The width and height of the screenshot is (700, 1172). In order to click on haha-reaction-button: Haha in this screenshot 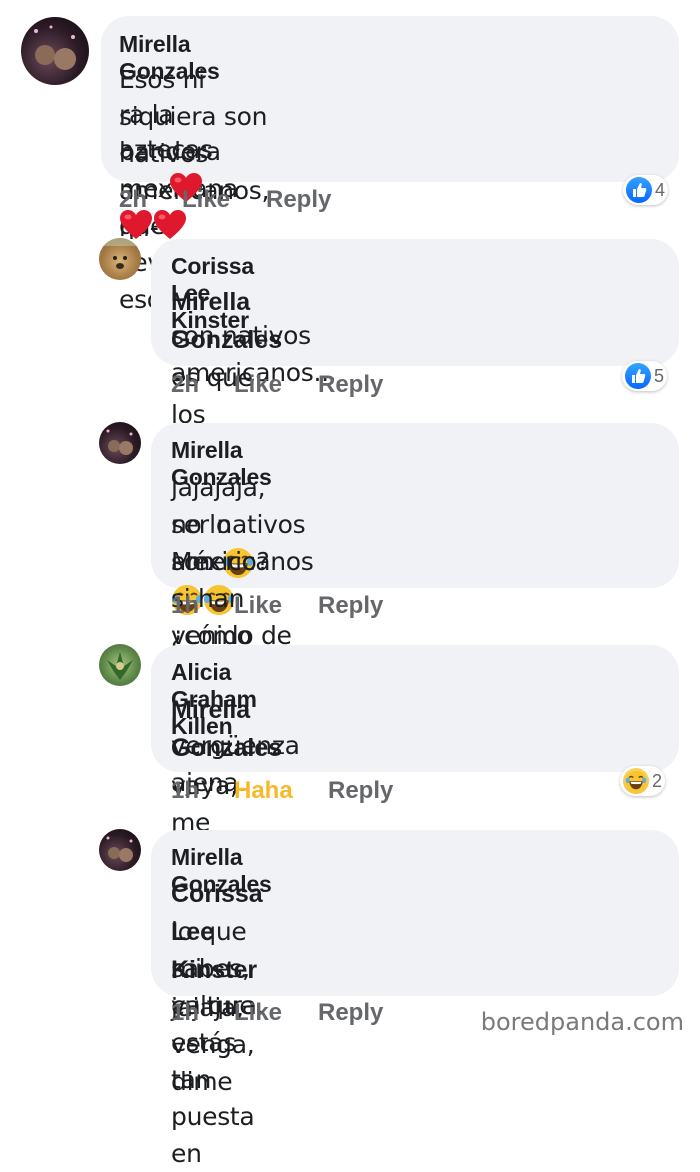, I will do `click(281, 791)`.